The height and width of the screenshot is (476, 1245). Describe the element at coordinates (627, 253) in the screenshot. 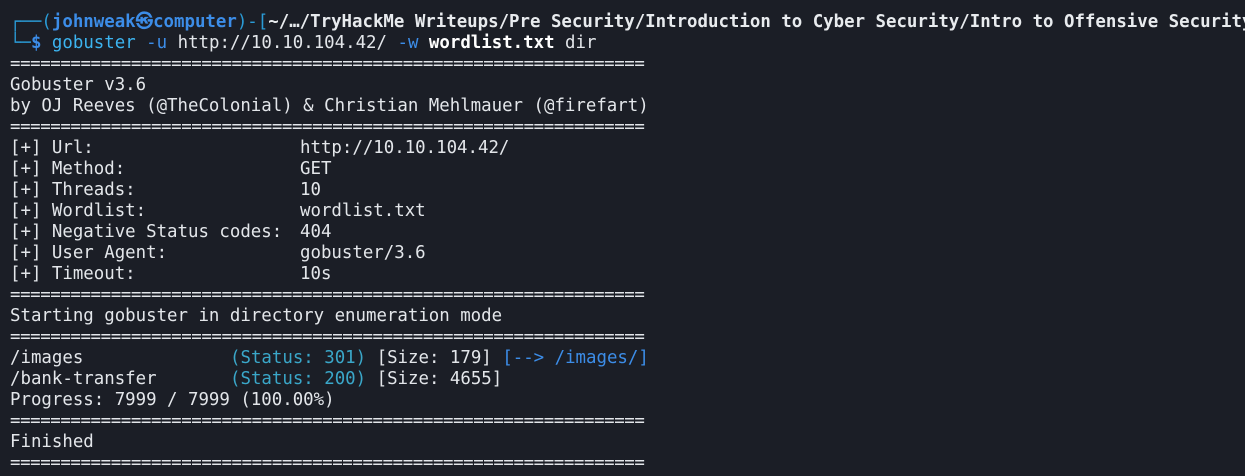

I see `config-row: [+] User Agent: gobuster/3.6` at that location.